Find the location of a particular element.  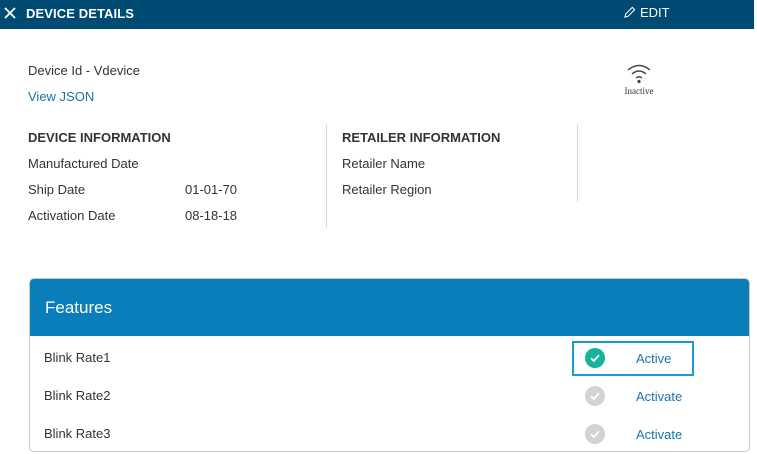

retailer-information-section: RETAILER INFORMATION is located at coordinates (421, 137).